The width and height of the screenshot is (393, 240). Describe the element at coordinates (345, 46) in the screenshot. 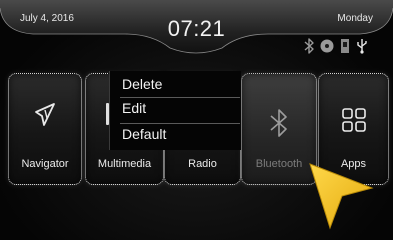

I see `sd-card-icon` at that location.